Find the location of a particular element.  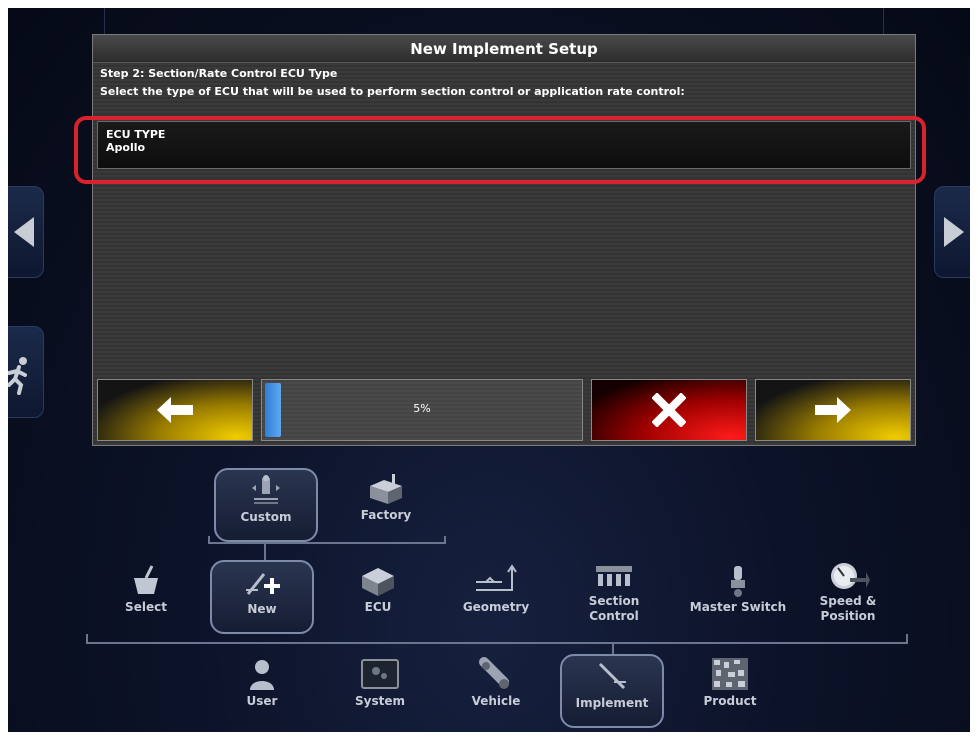

menu-select: Select is located at coordinates (146, 597).